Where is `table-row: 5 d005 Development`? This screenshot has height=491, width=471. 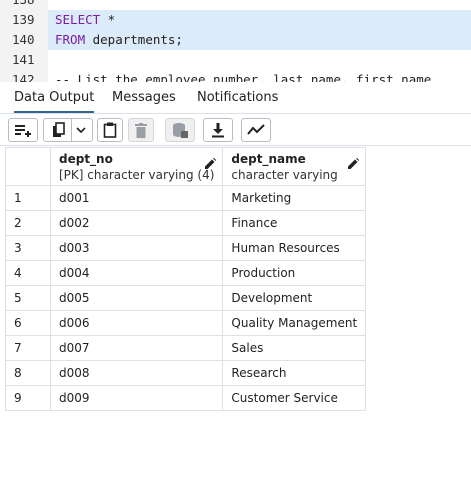
table-row: 5 d005 Development is located at coordinates (186, 298).